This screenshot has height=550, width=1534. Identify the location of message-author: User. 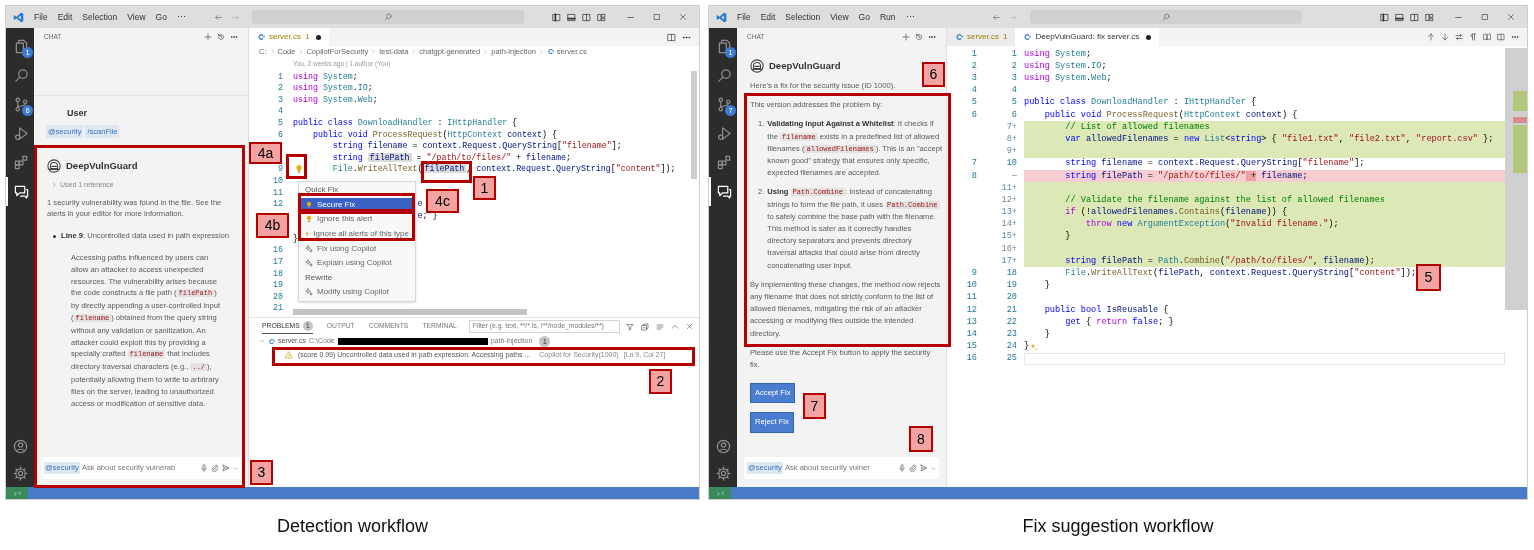
(77, 113).